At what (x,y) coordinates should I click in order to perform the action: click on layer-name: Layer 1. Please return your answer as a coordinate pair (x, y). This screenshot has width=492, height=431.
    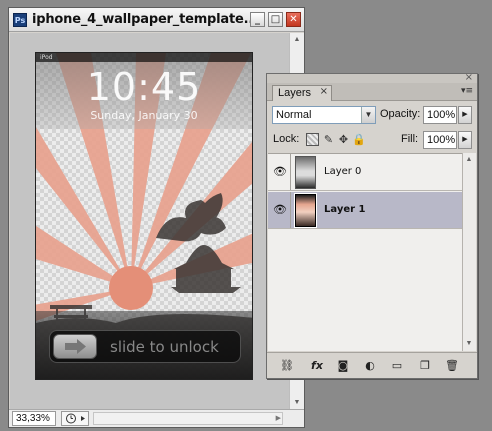
    Looking at the image, I should click on (345, 209).